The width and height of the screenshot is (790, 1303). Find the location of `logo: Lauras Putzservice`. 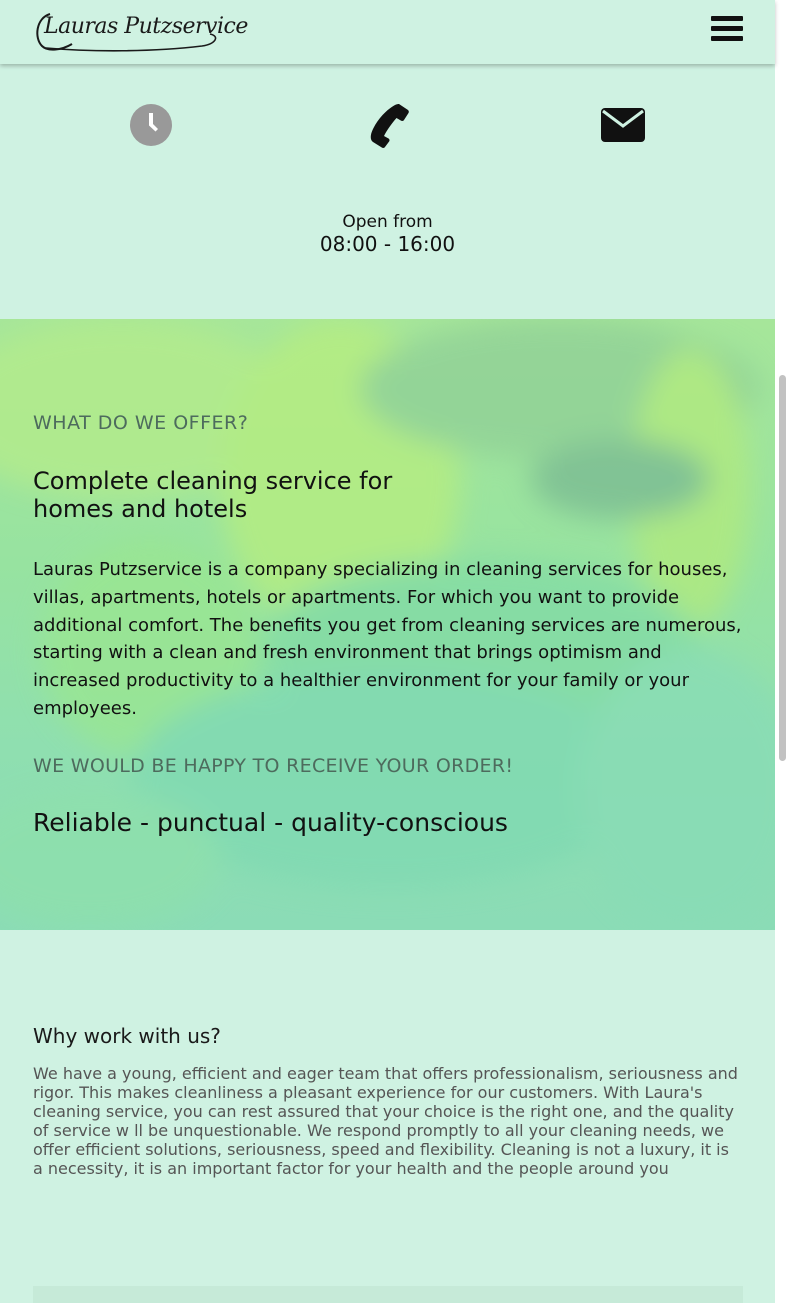

logo: Lauras Putzservice is located at coordinates (140, 32).